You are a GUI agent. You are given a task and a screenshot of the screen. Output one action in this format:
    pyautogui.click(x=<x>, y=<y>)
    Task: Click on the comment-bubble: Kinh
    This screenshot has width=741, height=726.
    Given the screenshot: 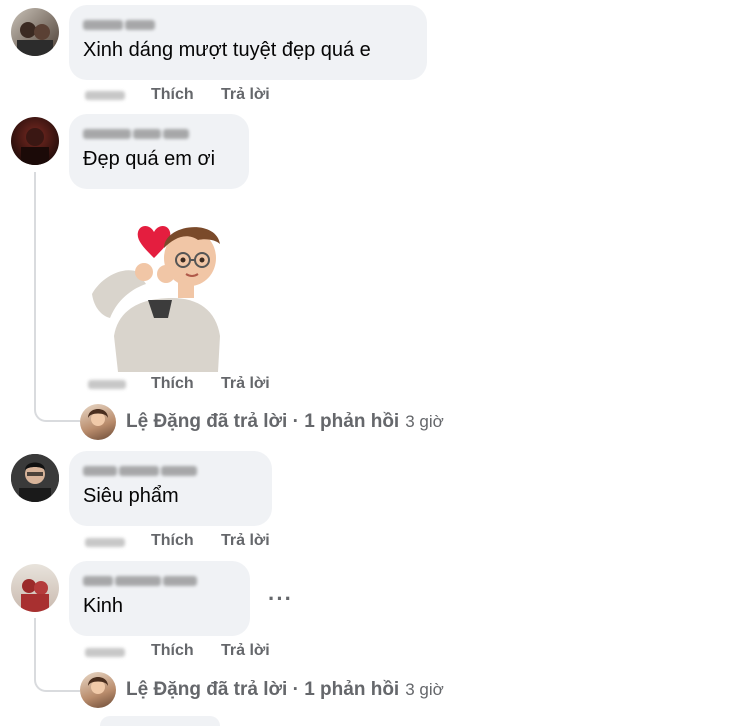 What is the action you would take?
    pyautogui.click(x=159, y=598)
    